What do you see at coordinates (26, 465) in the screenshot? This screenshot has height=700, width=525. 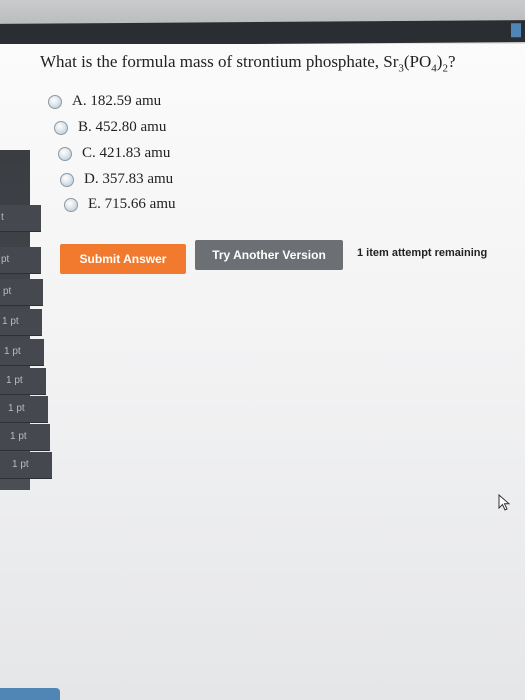 I see `sidebar-item-9: 1 pt` at bounding box center [26, 465].